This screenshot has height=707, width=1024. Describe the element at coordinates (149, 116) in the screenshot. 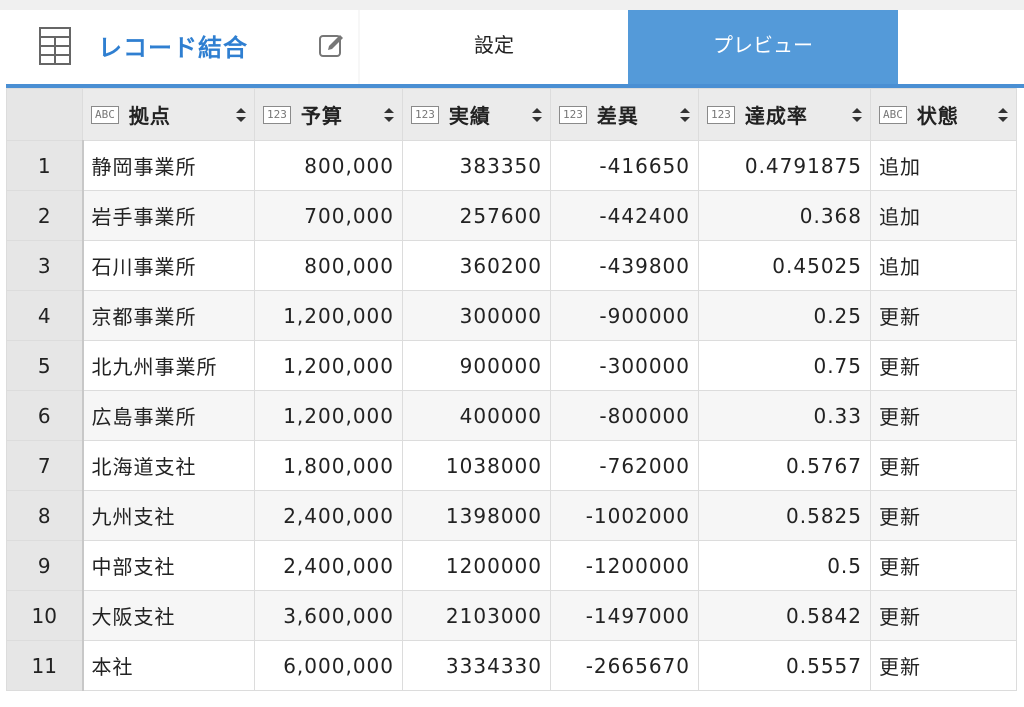

I see `column-header-label: 拠点` at that location.